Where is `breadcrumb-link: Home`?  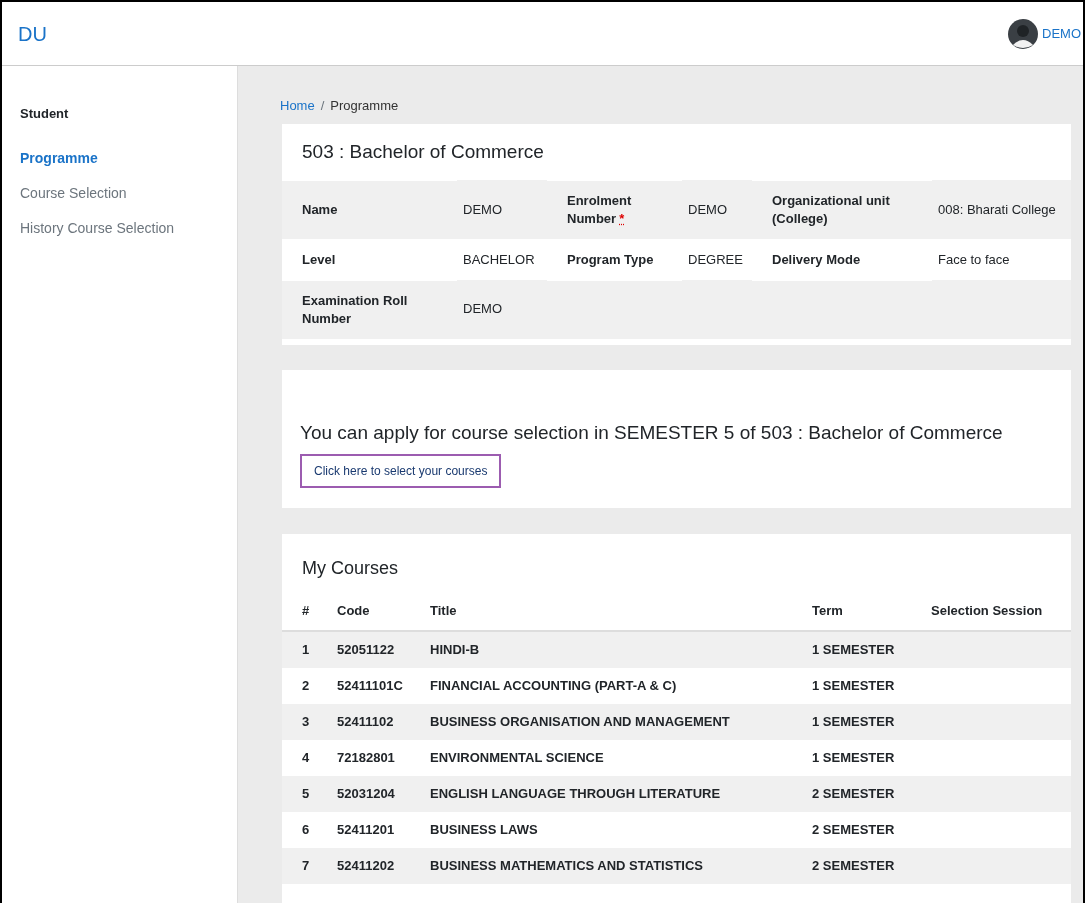
breadcrumb-link: Home is located at coordinates (297, 106).